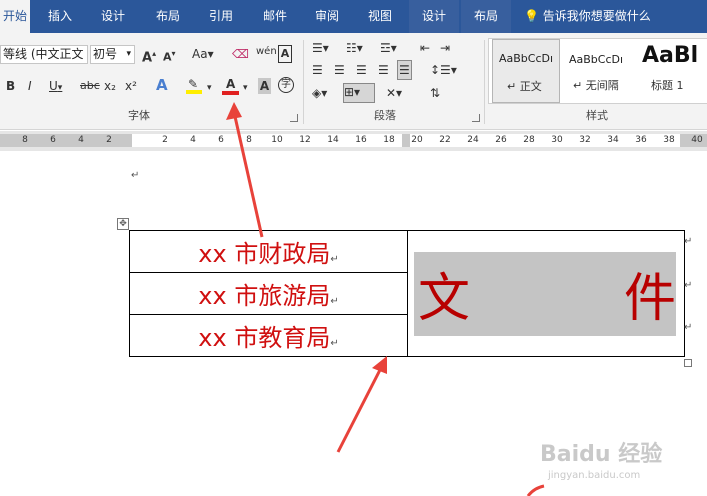 This screenshot has height=496, width=707. Describe the element at coordinates (248, 174) in the screenshot. I see `annotation-arrow-font-color` at that location.